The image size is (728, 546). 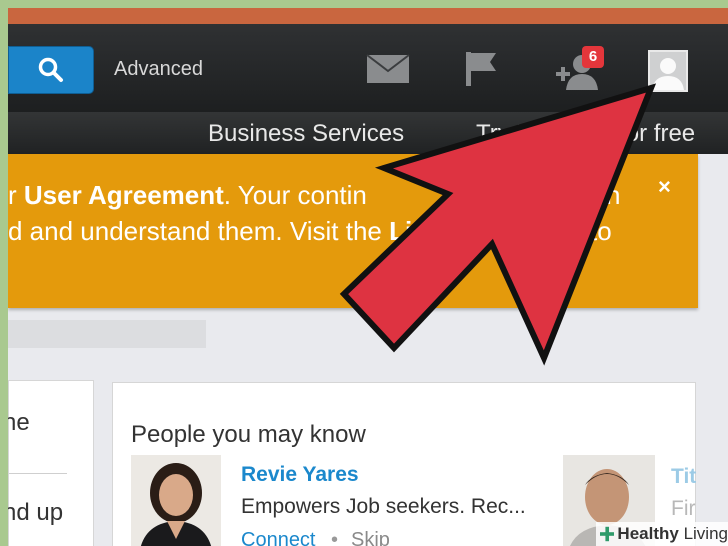 I want to click on flag-icon, so click(x=482, y=69).